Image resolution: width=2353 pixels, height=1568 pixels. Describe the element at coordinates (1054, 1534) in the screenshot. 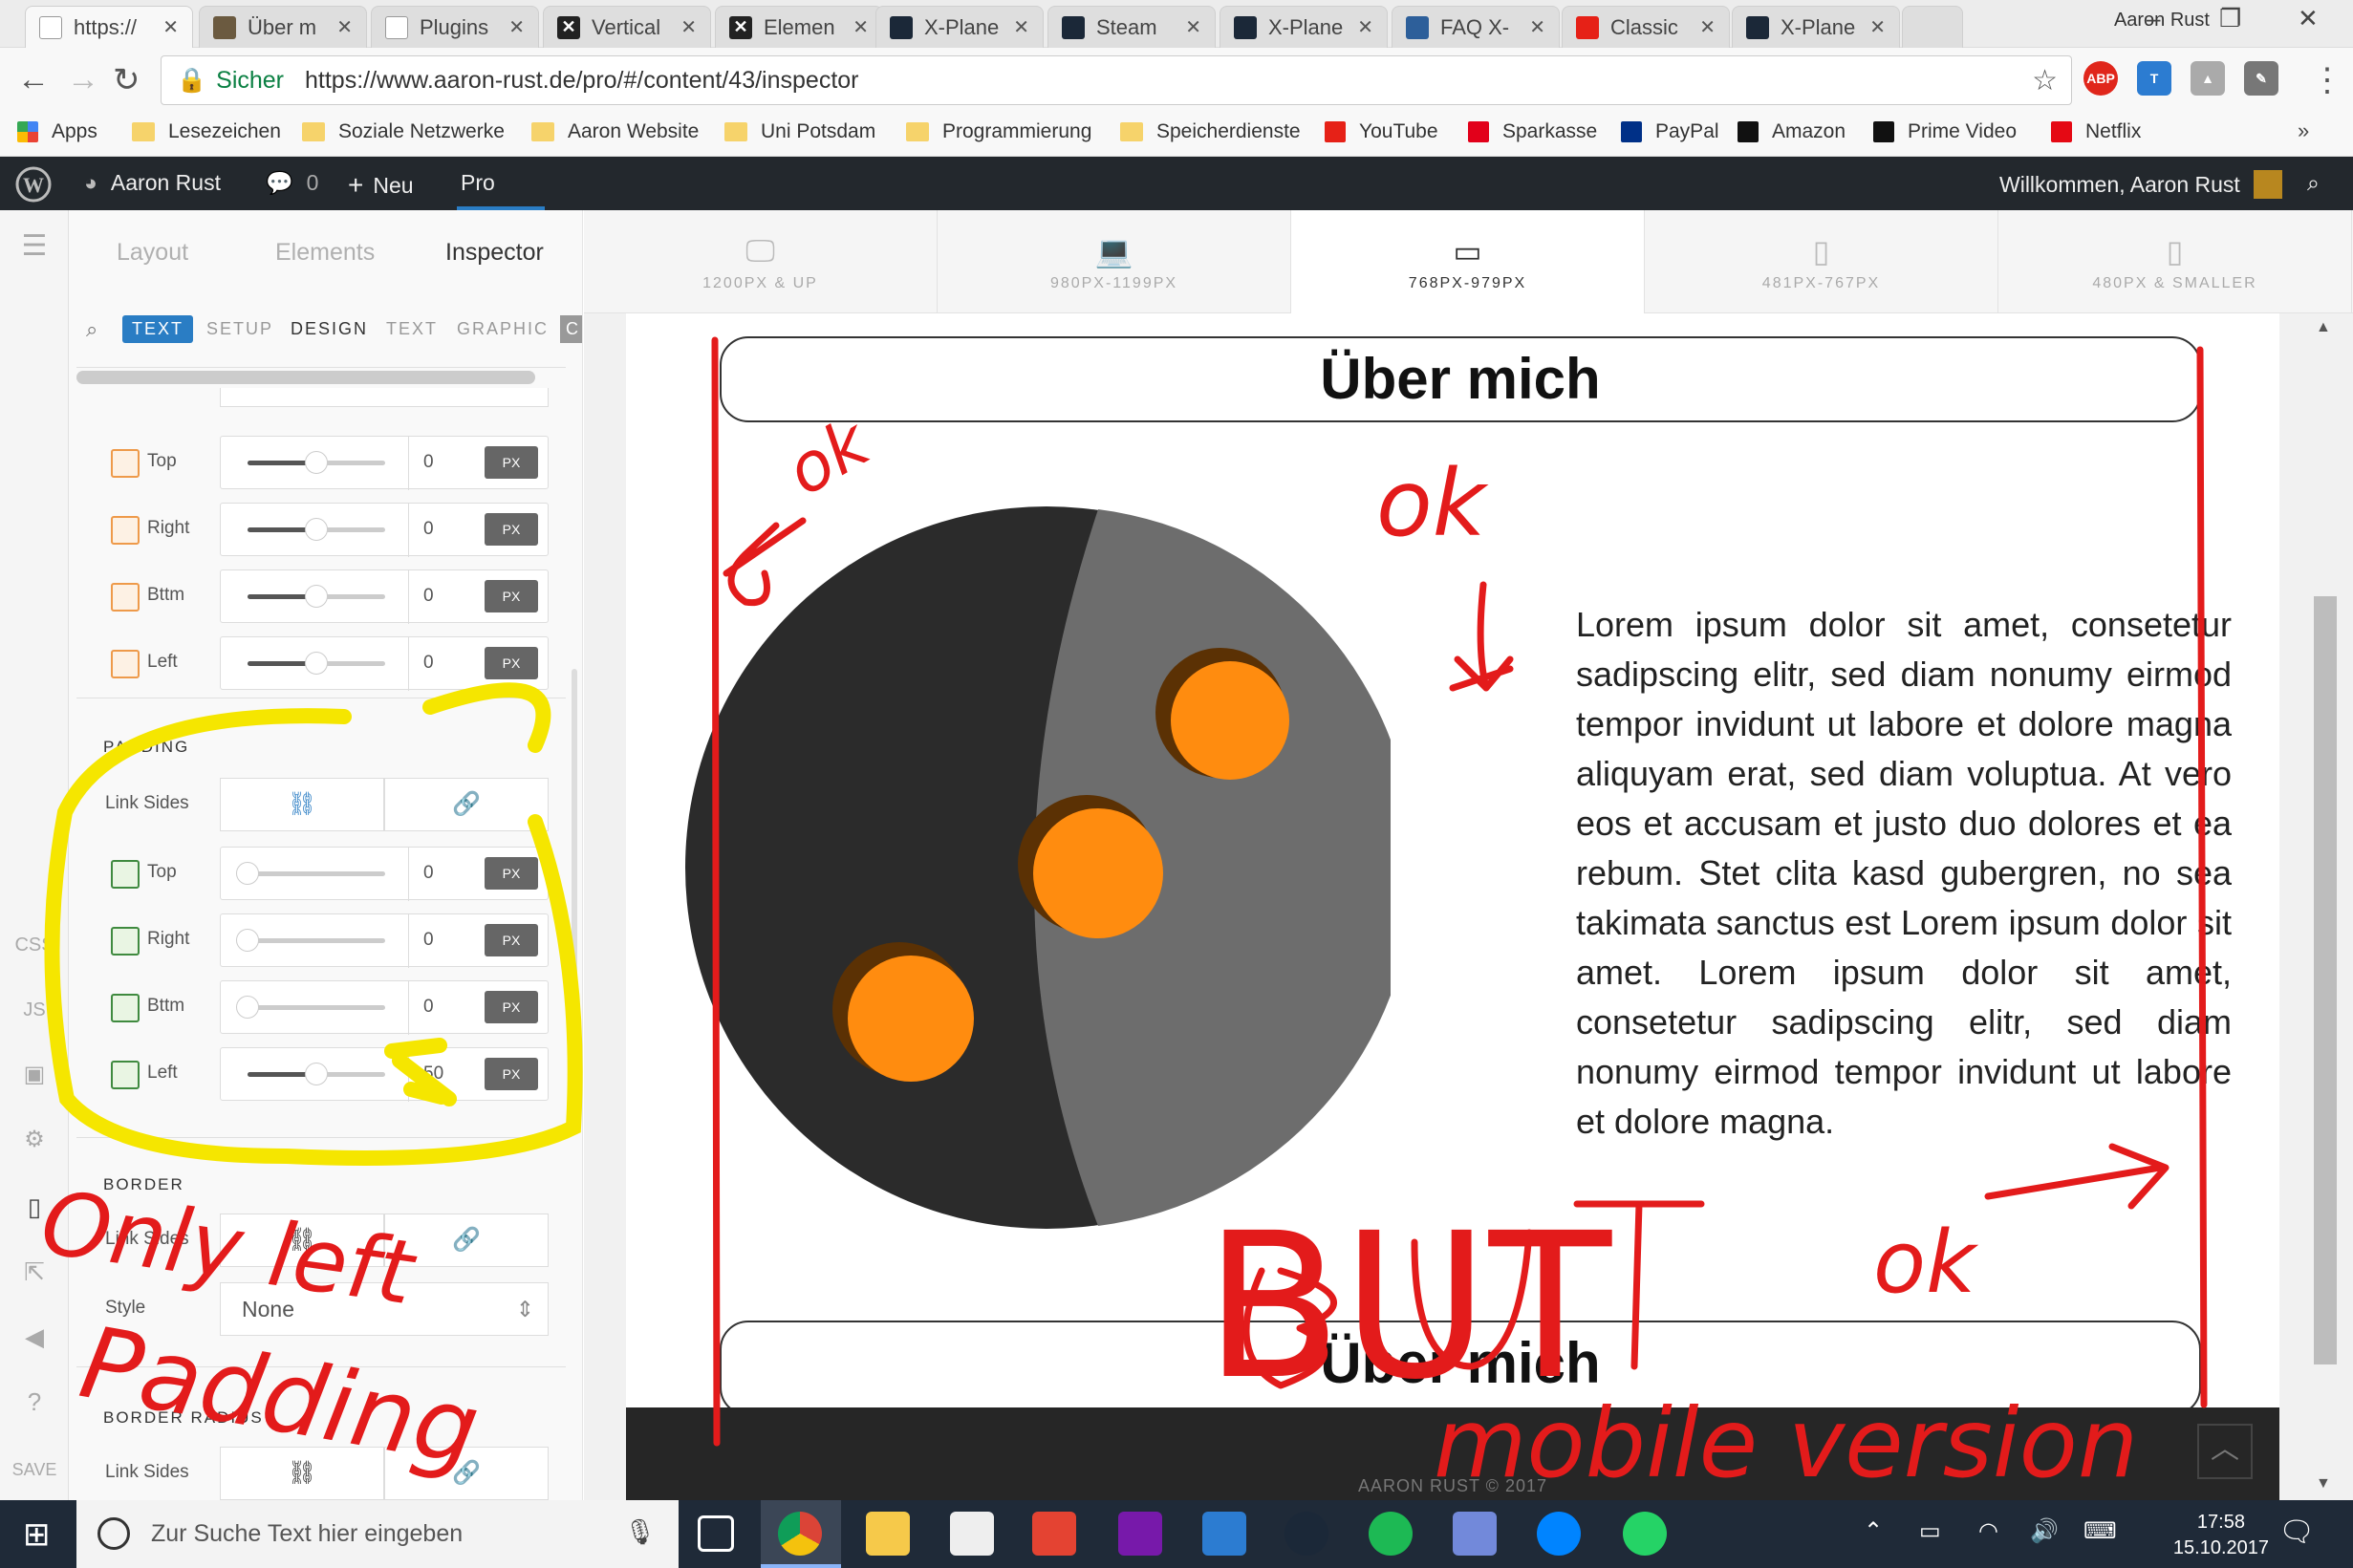

I see `todoist-icon` at that location.